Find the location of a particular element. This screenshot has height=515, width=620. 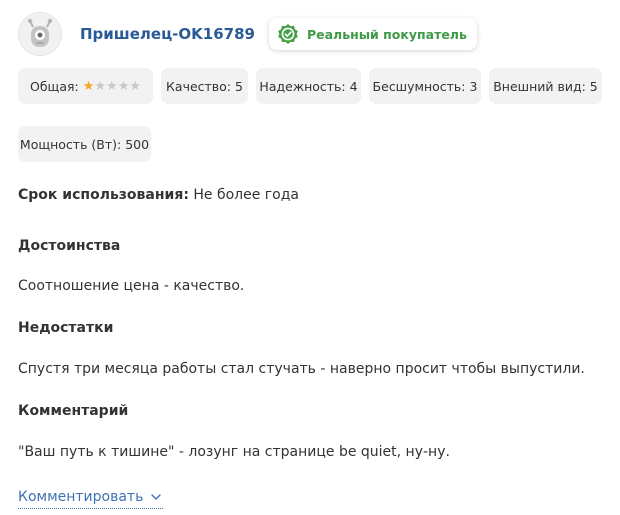

comment-button-label: Комментировать is located at coordinates (81, 497).